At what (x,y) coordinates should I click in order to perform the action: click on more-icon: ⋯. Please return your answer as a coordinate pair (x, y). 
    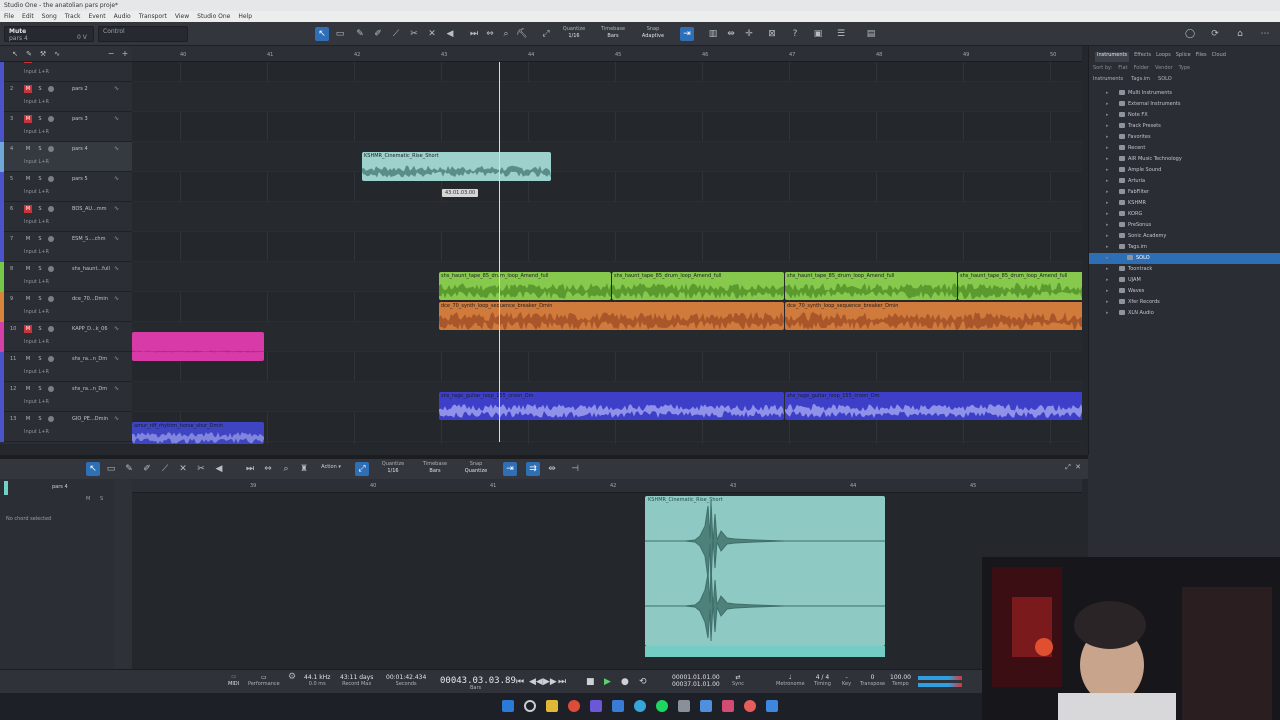
    Looking at the image, I should click on (1265, 34).